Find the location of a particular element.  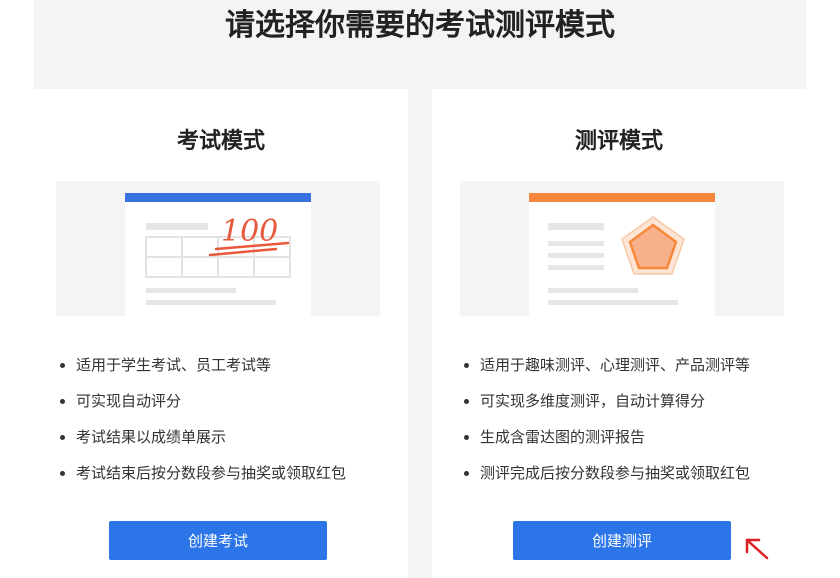

list-item: 考试结束后按分数段参与抽奖或领取红包 is located at coordinates (211, 473).